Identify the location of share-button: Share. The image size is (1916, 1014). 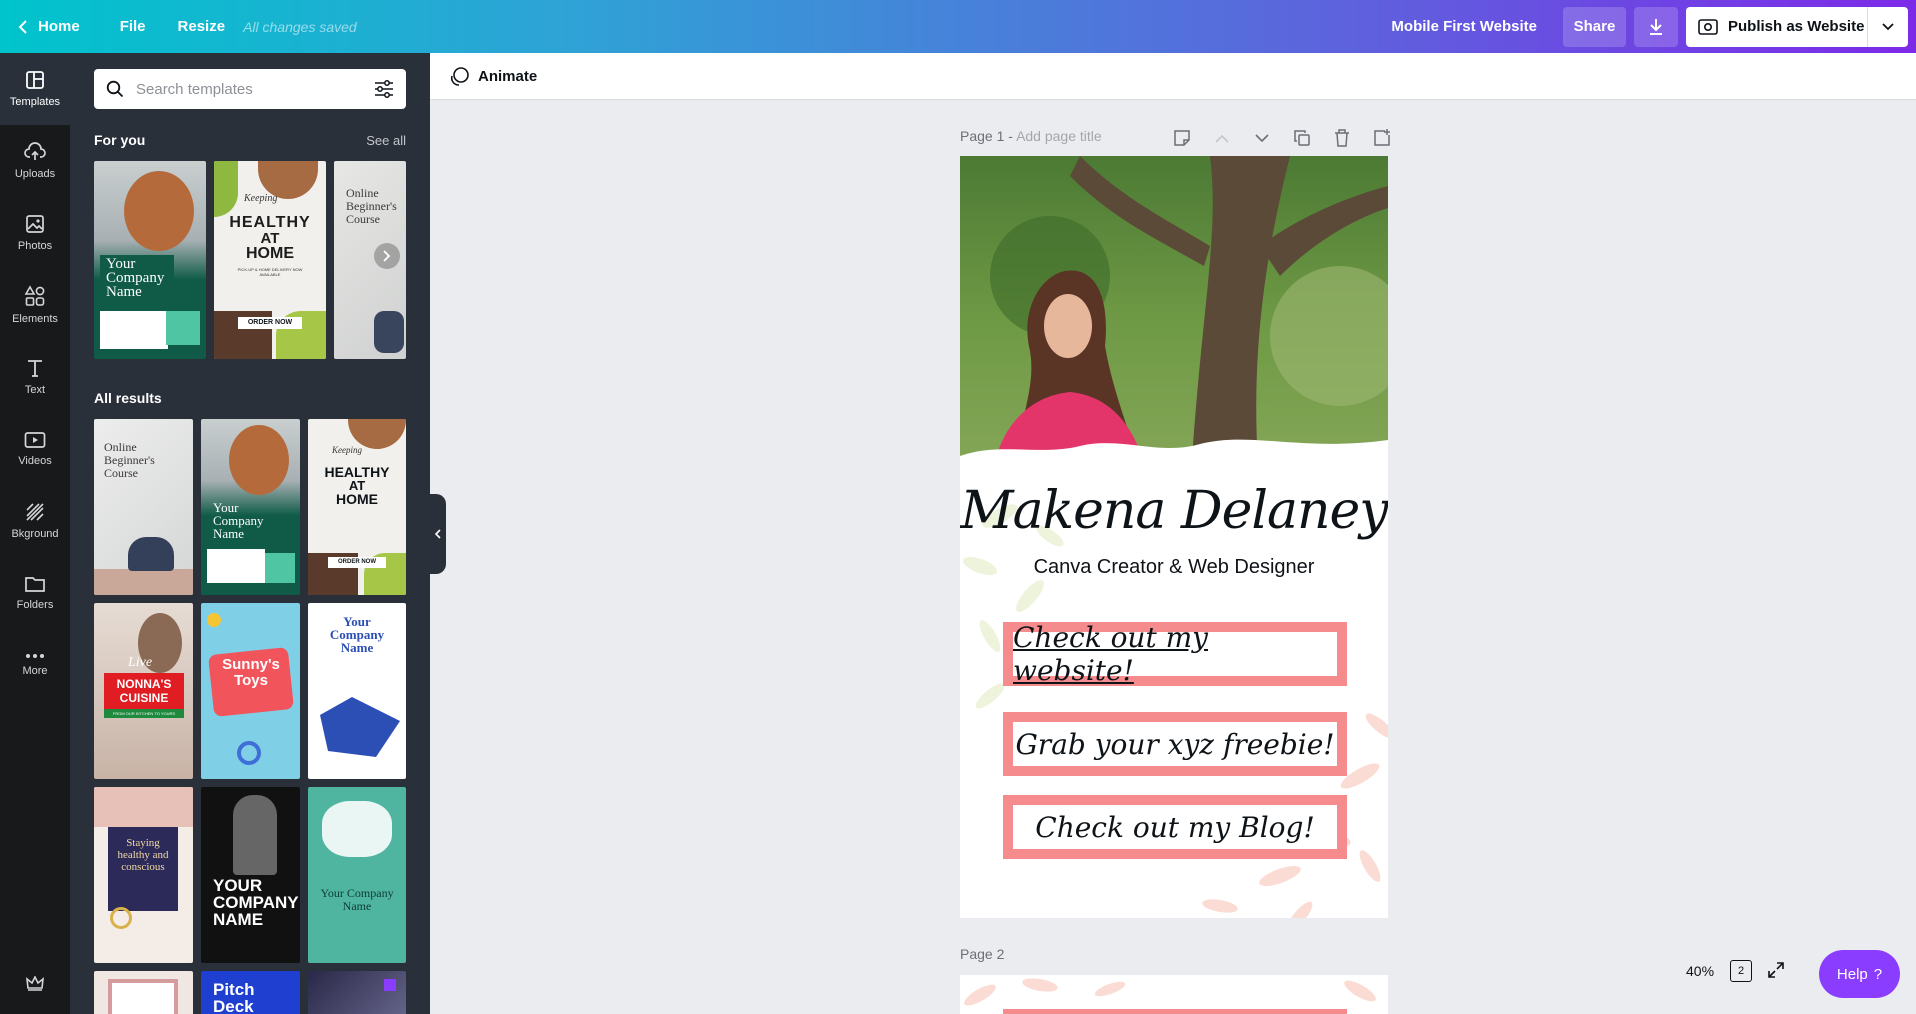
(1594, 26).